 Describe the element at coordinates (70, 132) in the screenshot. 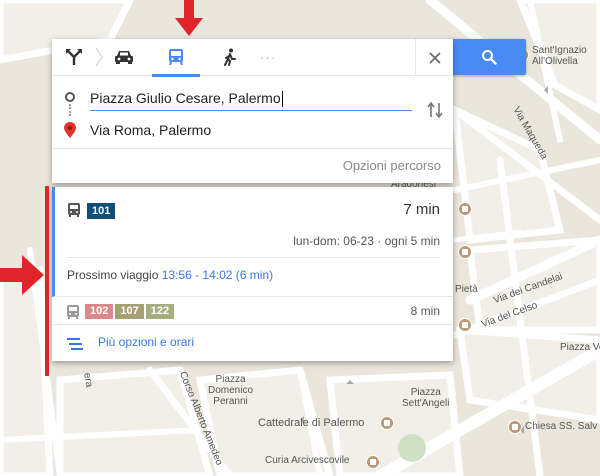

I see `destination-pin-icon` at that location.